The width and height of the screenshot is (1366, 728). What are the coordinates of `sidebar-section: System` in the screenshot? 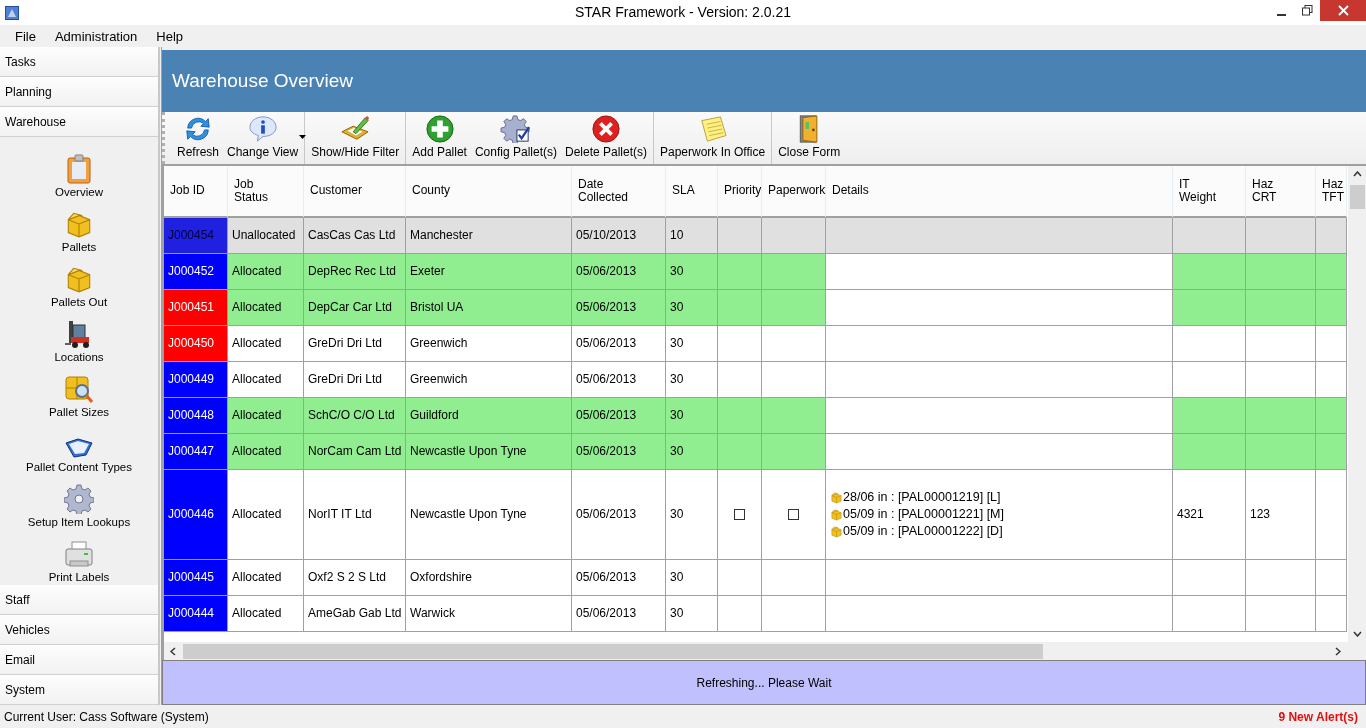 It's located at (79, 690).